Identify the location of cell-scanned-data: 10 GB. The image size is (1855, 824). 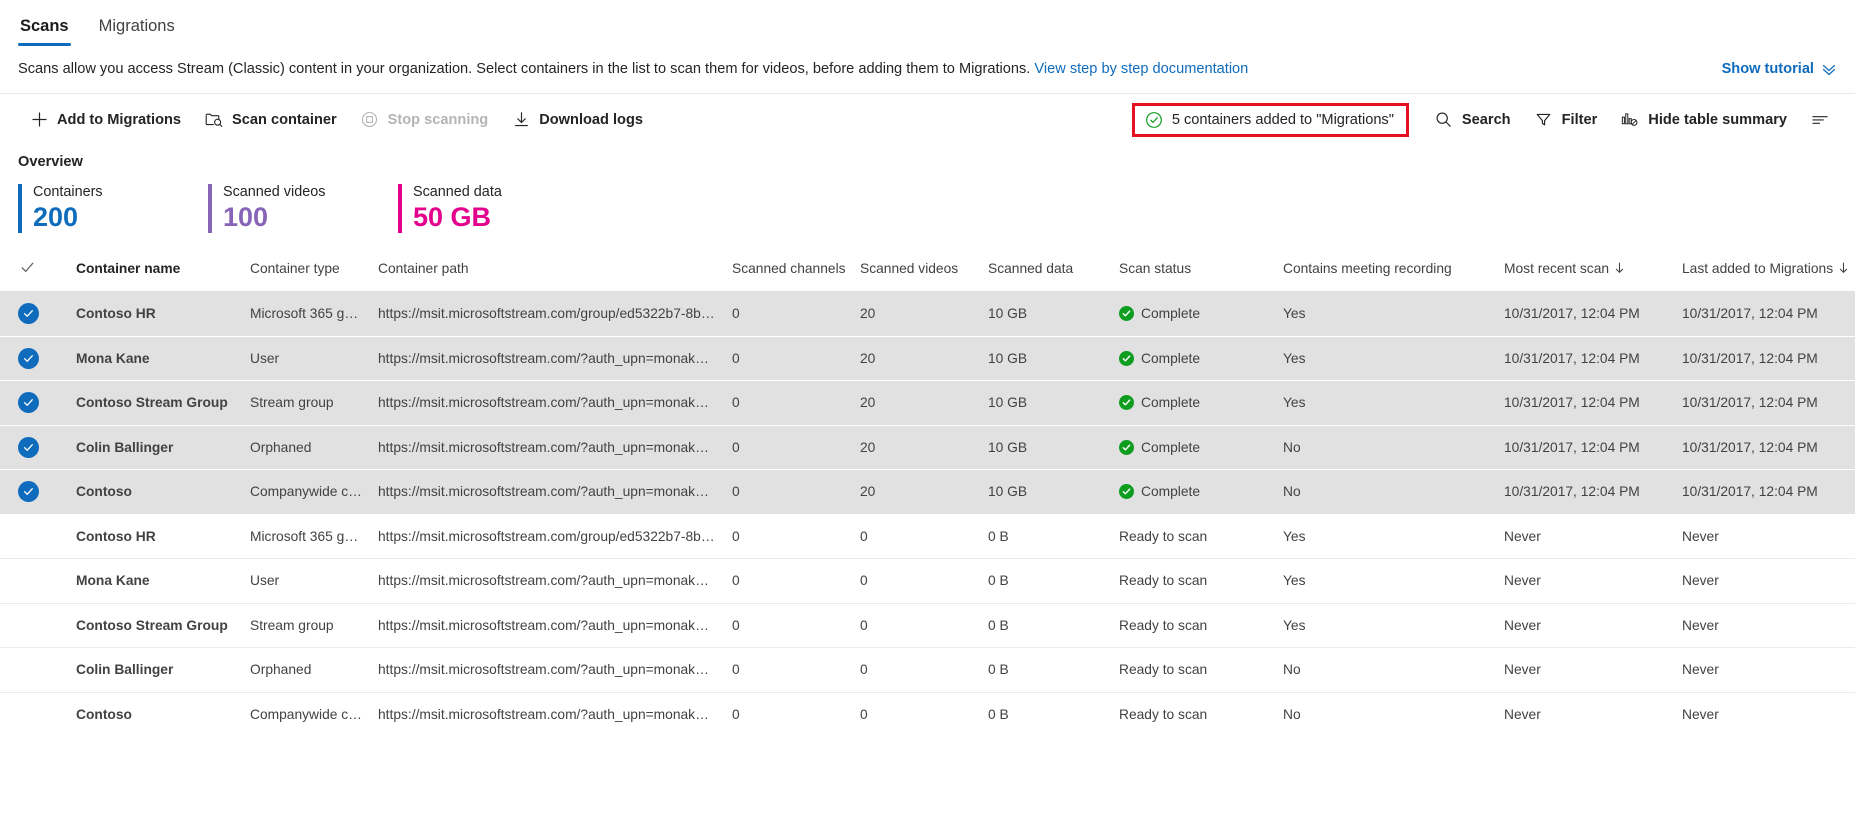
(1045, 448).